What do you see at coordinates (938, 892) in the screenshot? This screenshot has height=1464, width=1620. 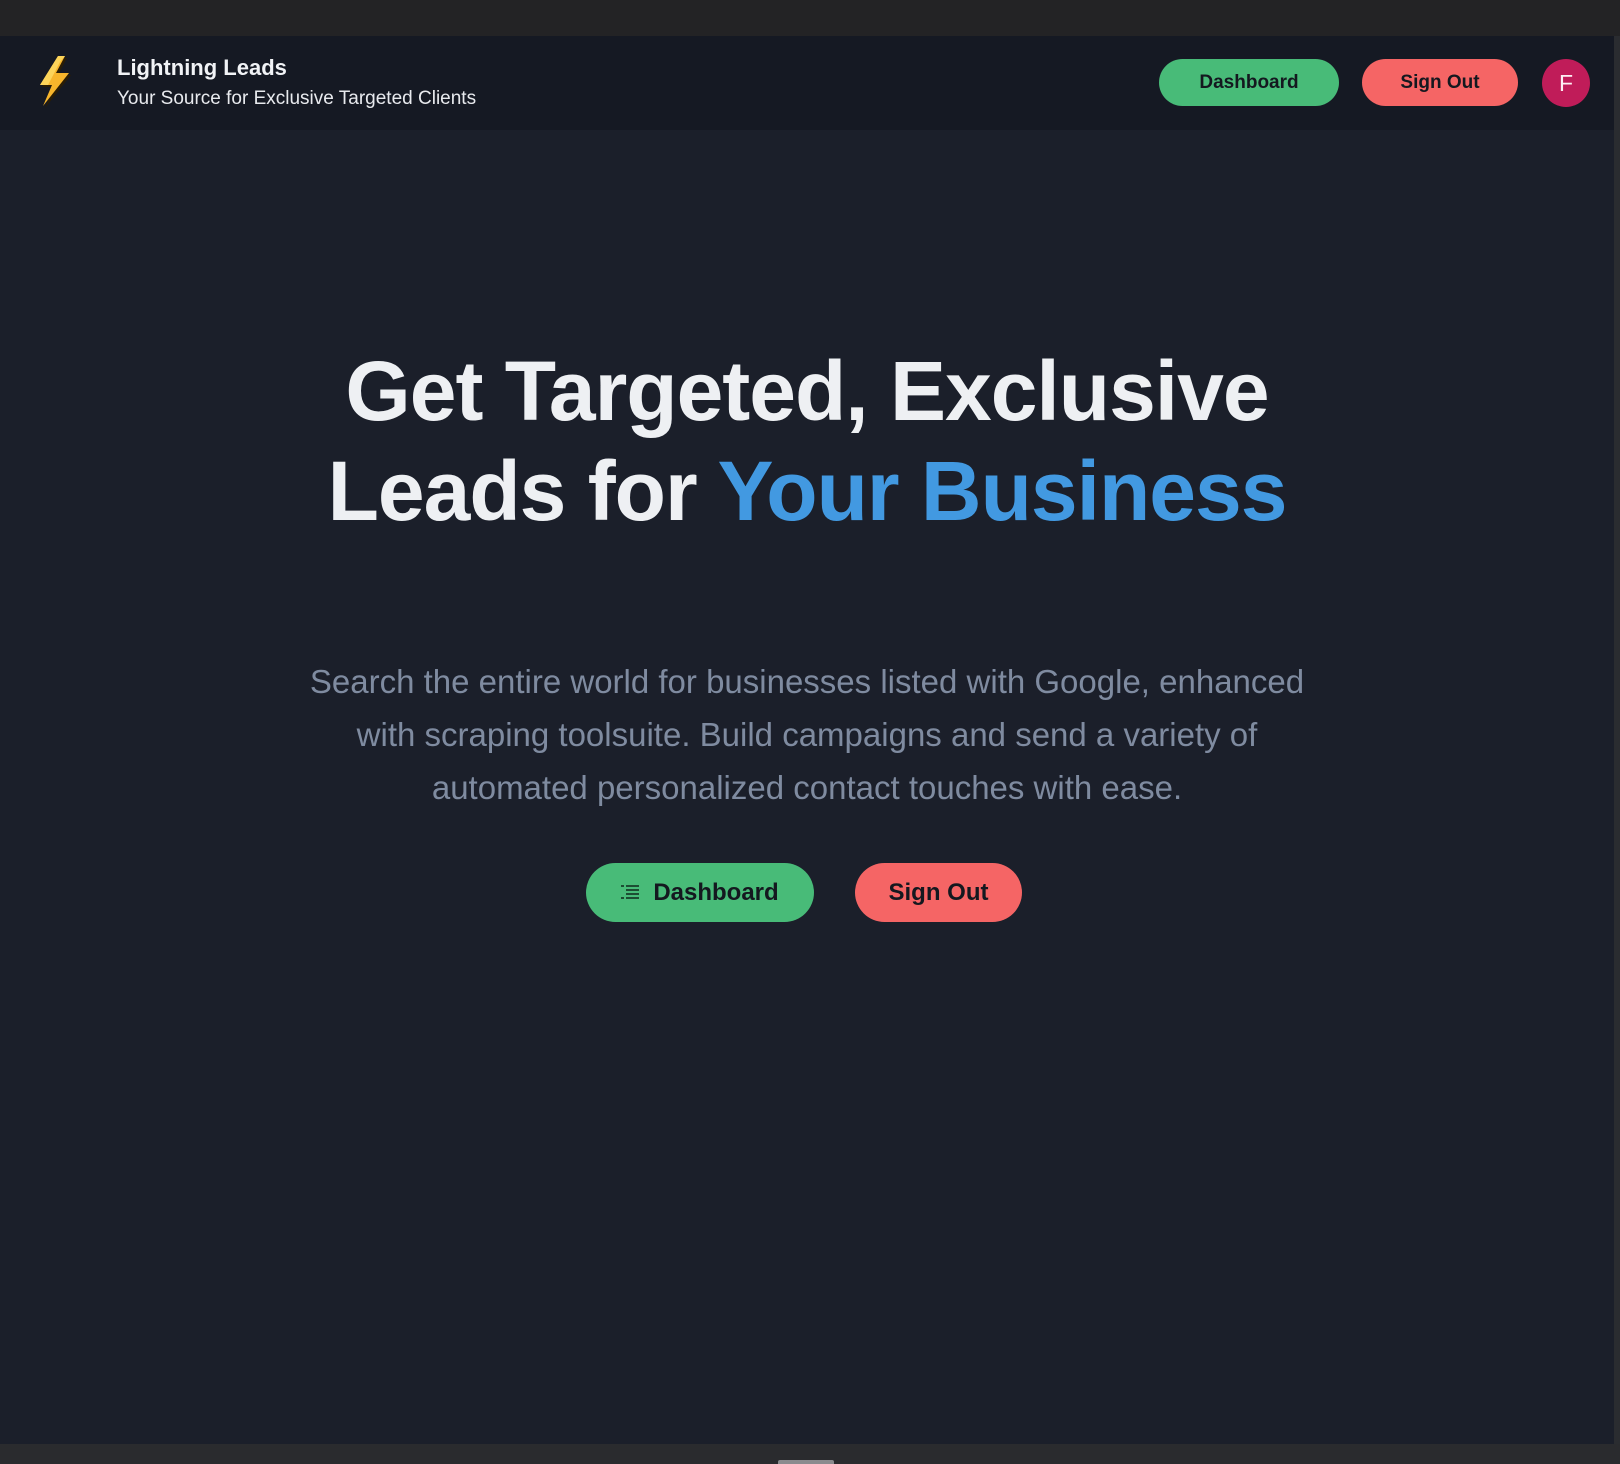 I see `hero-signout-button: Sign Out` at bounding box center [938, 892].